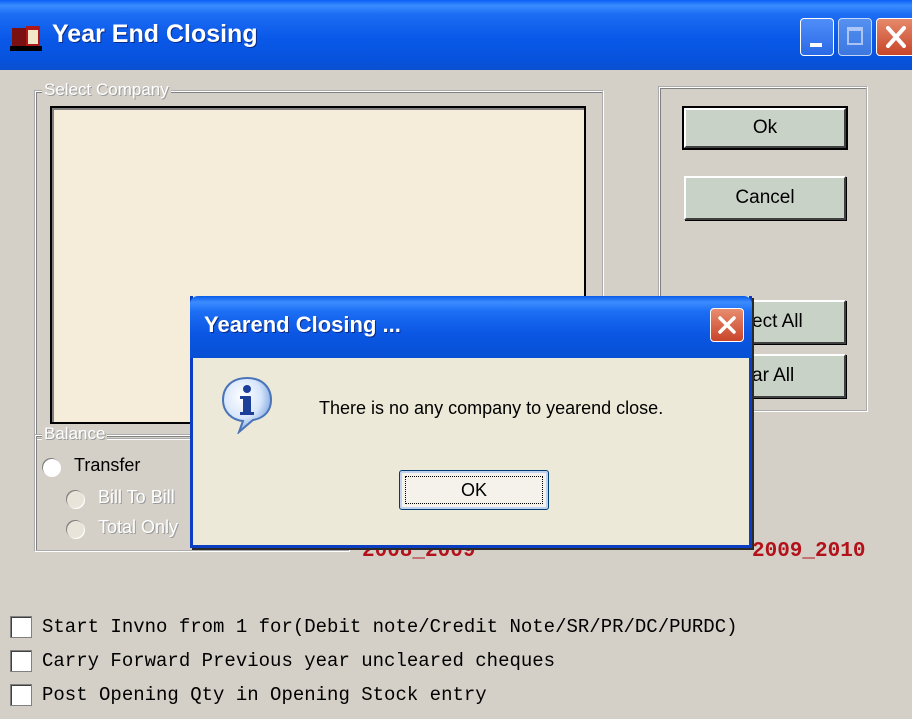  What do you see at coordinates (777, 321) in the screenshot?
I see `select-all-button-label: ect All` at bounding box center [777, 321].